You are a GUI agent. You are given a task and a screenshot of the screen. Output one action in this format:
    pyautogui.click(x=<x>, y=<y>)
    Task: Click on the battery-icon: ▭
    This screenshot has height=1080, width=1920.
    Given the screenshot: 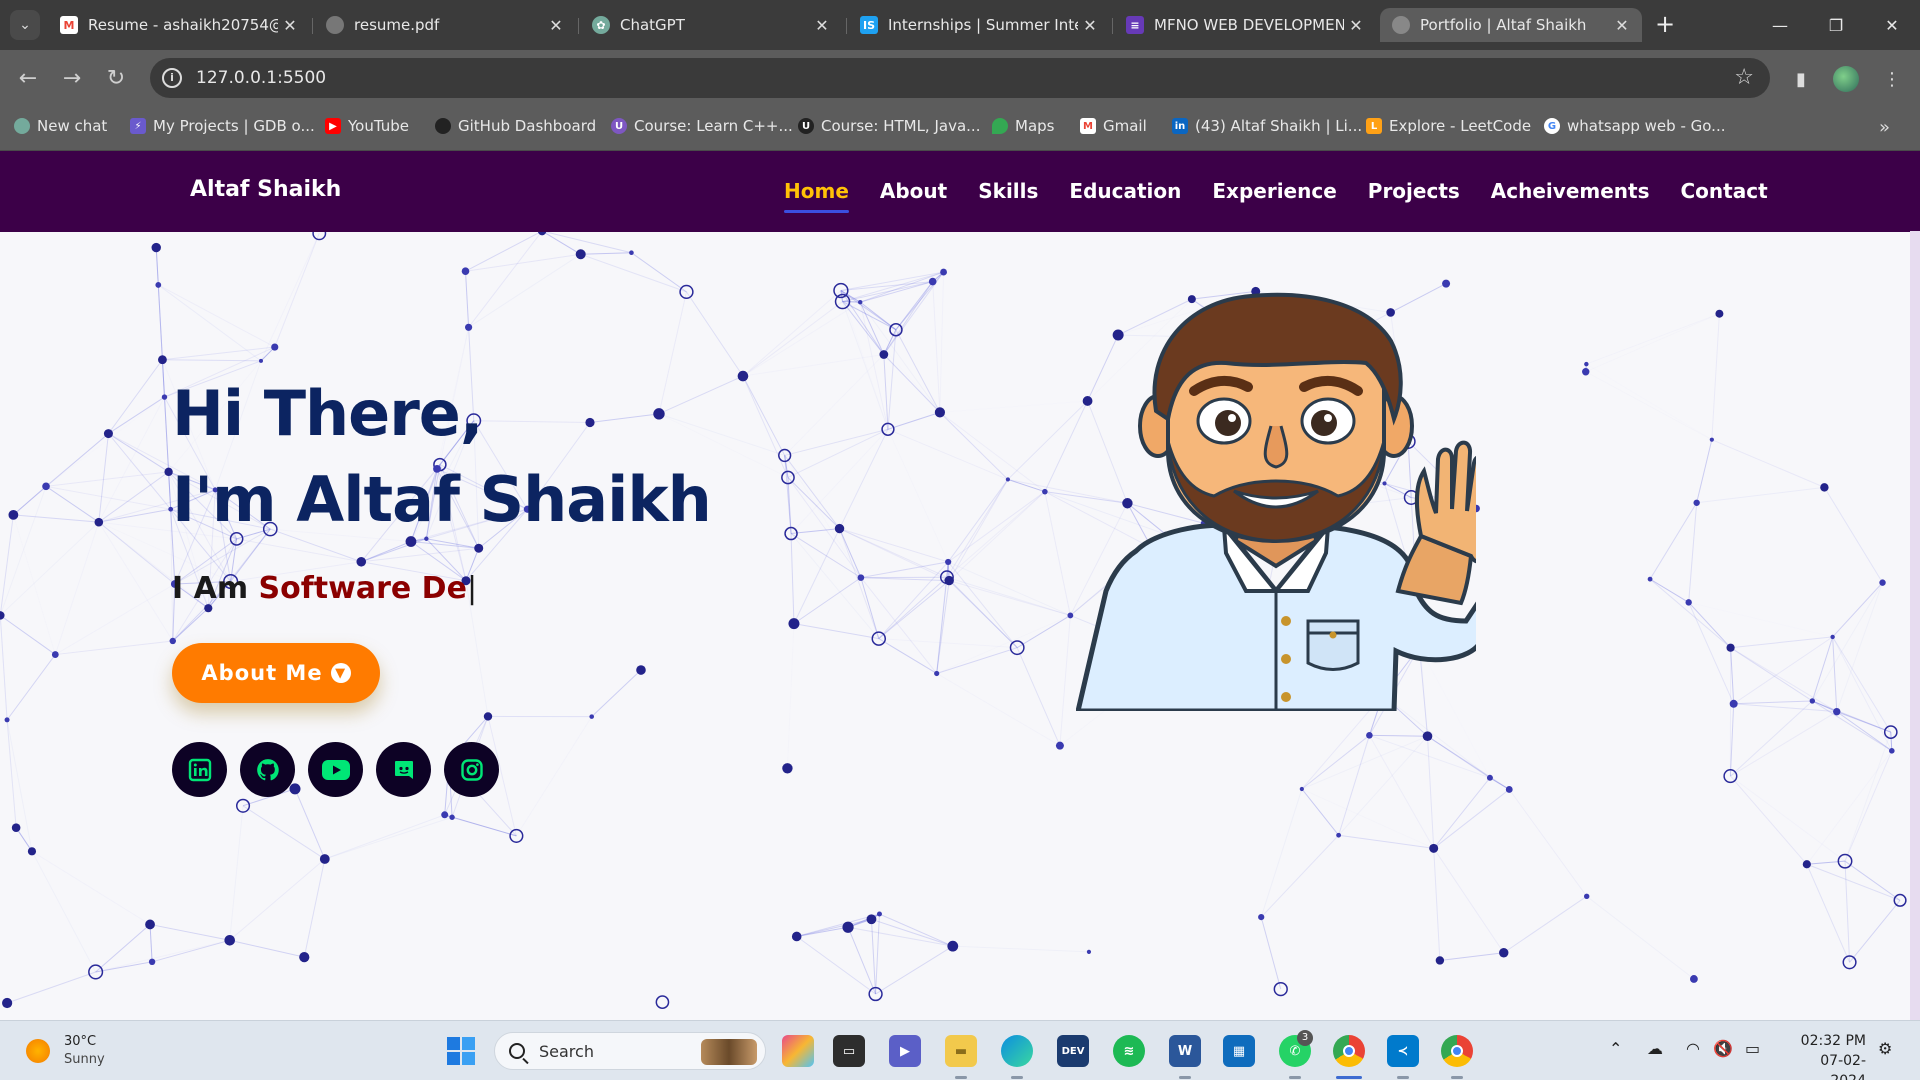 What is the action you would take?
    pyautogui.click(x=1752, y=1048)
    